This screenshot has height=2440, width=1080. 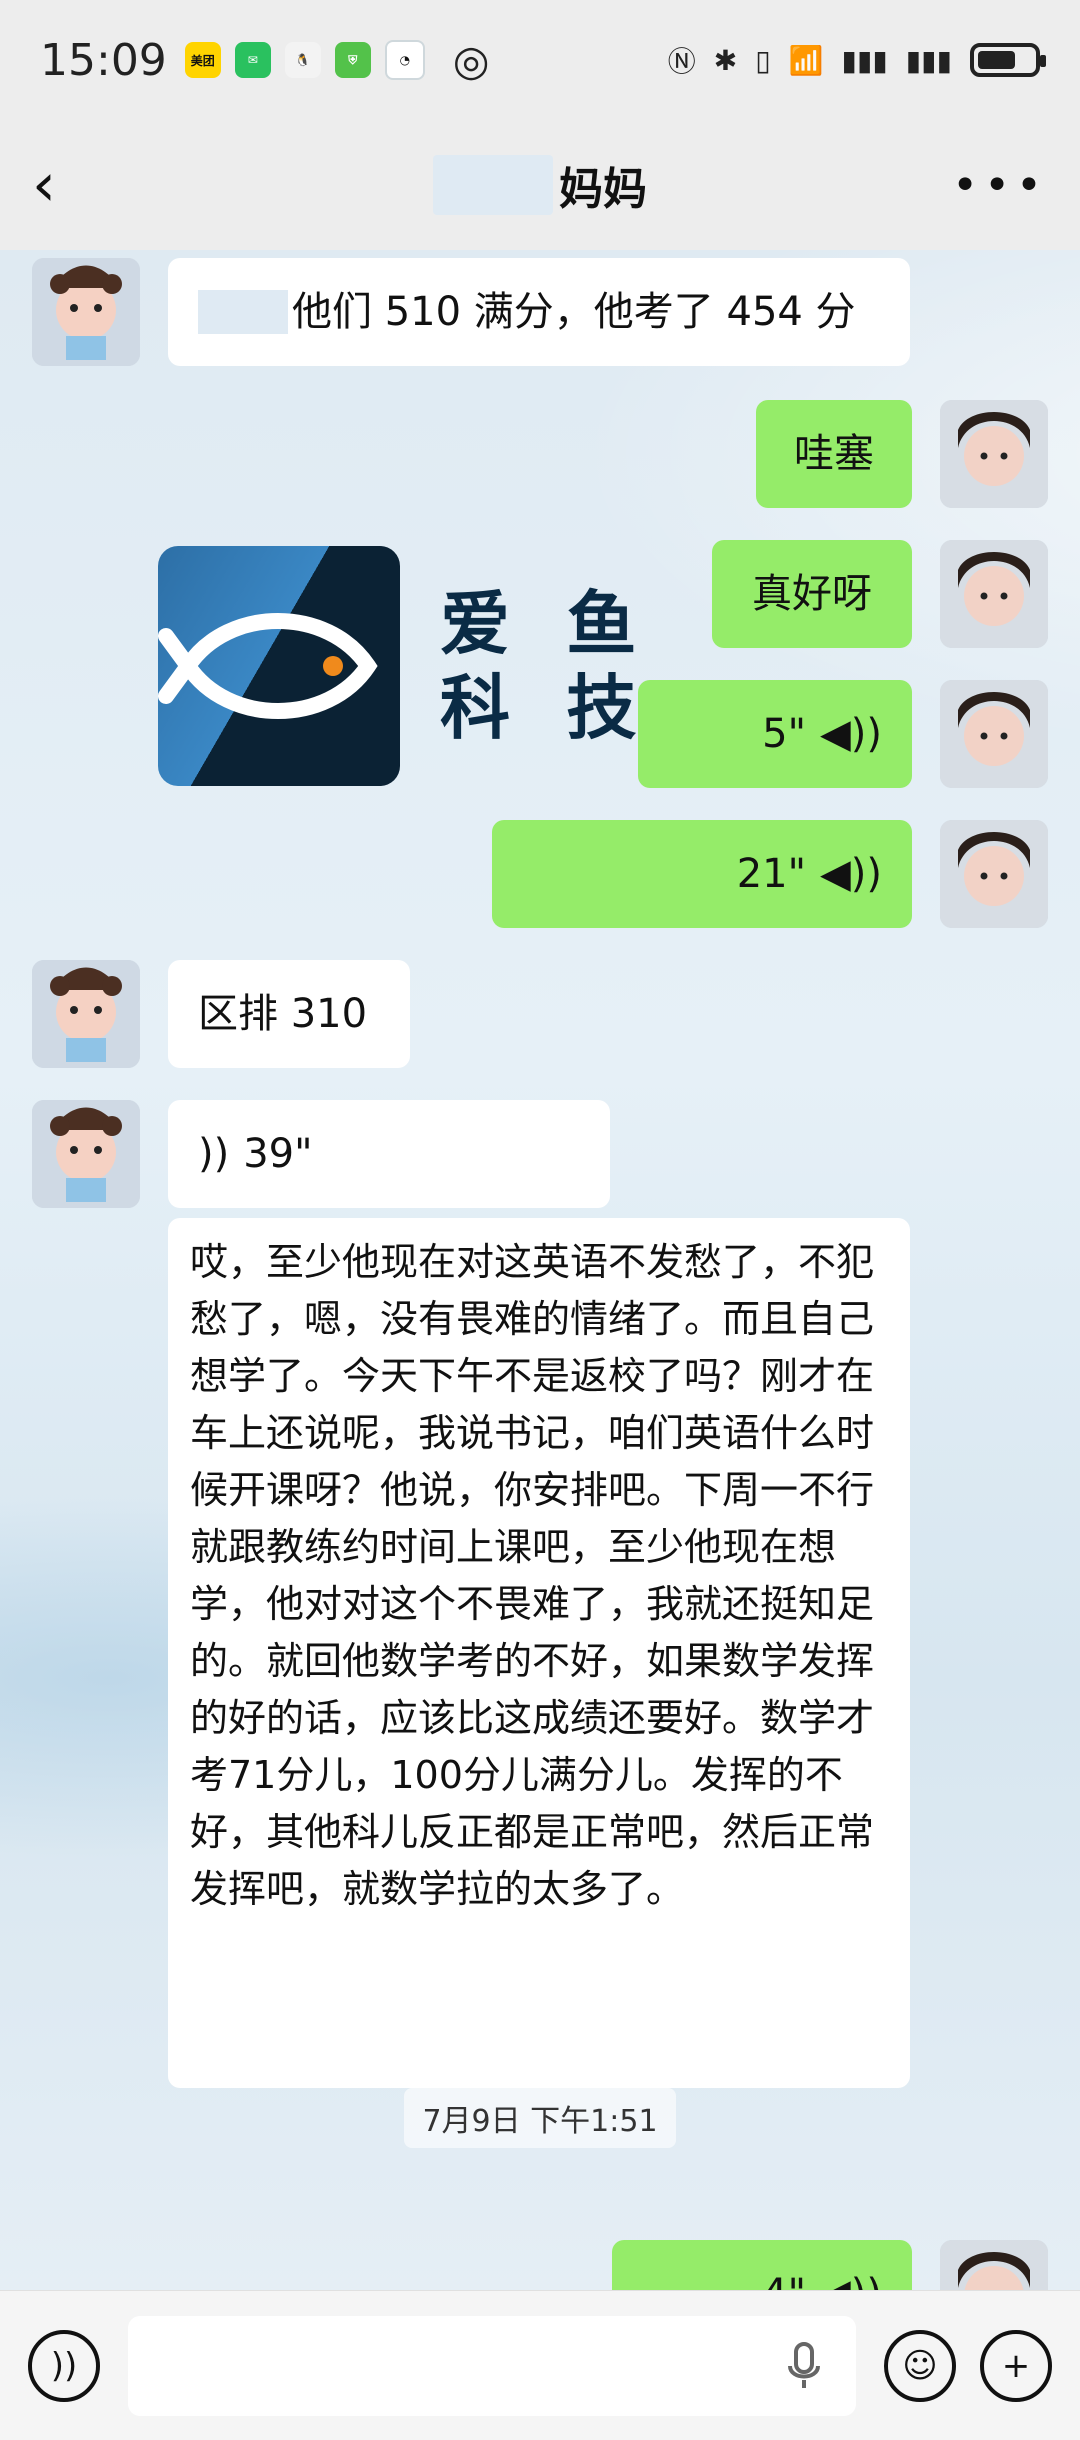 What do you see at coordinates (1008, 60) in the screenshot?
I see `battery-icon` at bounding box center [1008, 60].